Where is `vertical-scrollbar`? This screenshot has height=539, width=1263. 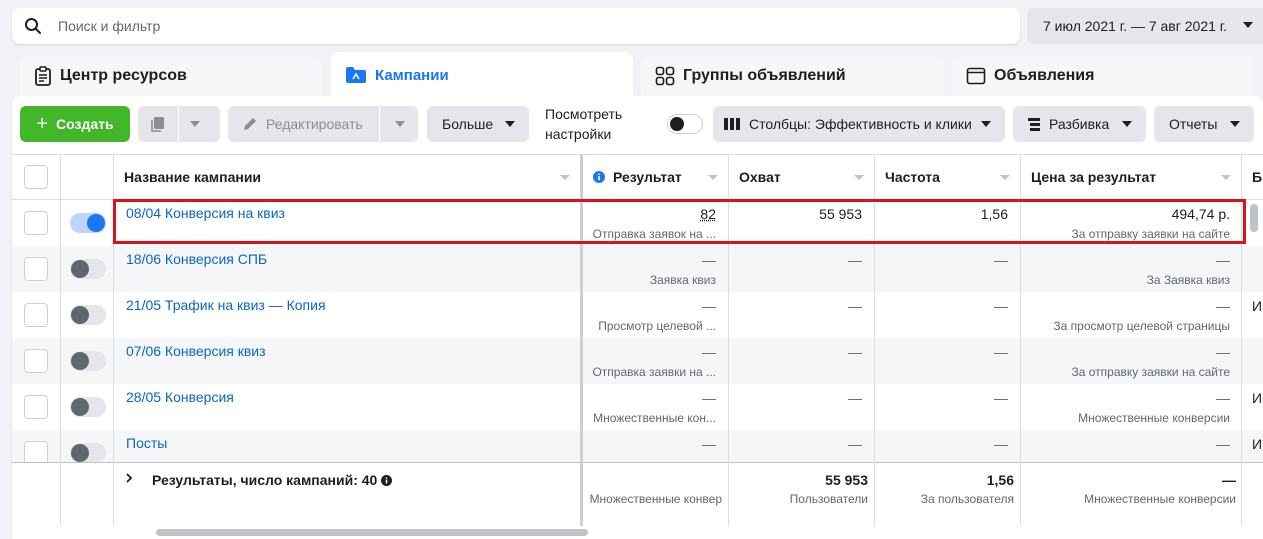 vertical-scrollbar is located at coordinates (1254, 218).